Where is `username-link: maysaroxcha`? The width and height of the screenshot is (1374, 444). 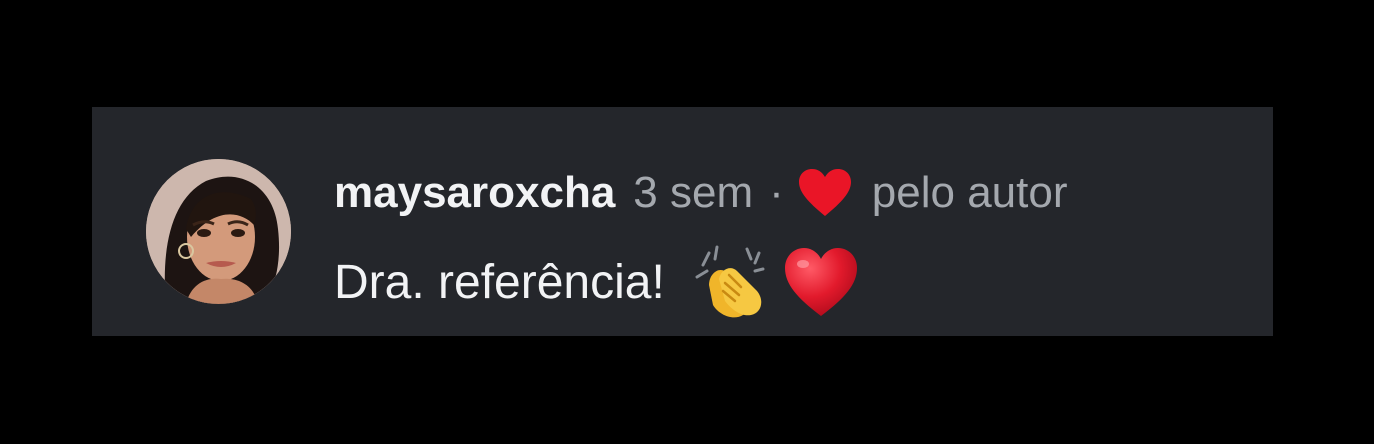
username-link: maysaroxcha is located at coordinates (474, 193).